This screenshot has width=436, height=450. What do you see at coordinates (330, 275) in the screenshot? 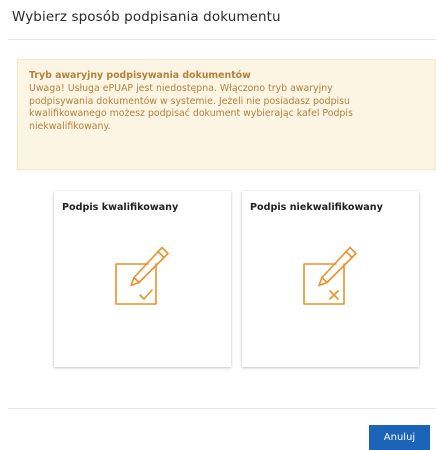
I see `signature-cross-icon` at bounding box center [330, 275].